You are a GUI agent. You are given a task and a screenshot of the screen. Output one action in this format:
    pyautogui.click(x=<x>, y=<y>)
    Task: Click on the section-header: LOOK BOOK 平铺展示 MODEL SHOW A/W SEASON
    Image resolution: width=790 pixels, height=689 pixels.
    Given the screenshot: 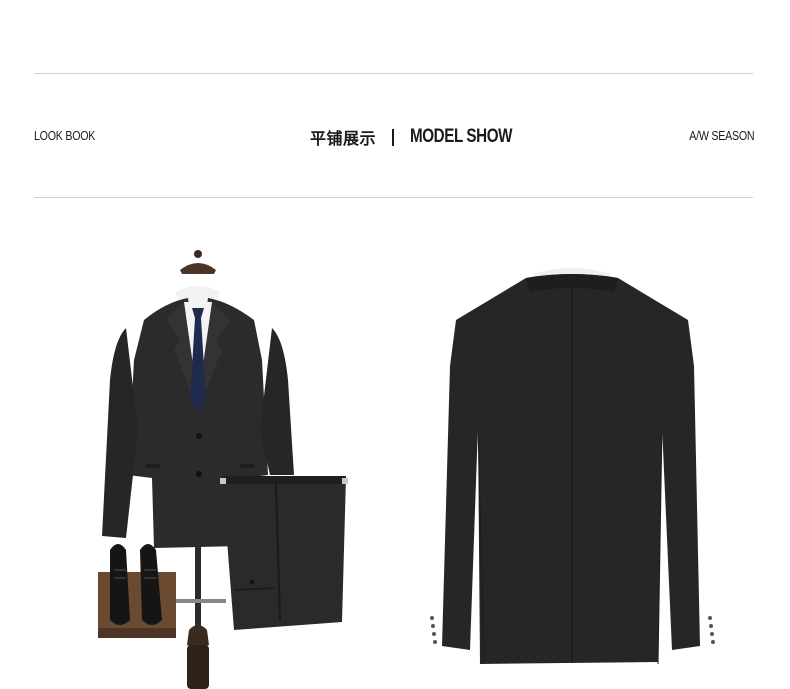 What is the action you would take?
    pyautogui.click(x=395, y=137)
    